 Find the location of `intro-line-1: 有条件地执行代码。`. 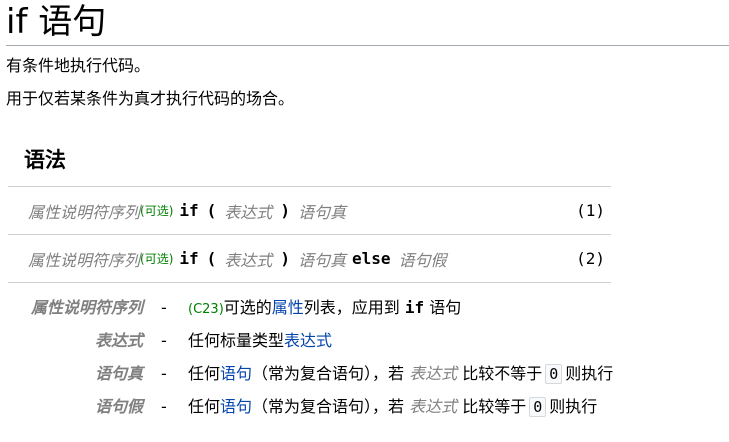

intro-line-1: 有条件地执行代码。 is located at coordinates (78, 65).